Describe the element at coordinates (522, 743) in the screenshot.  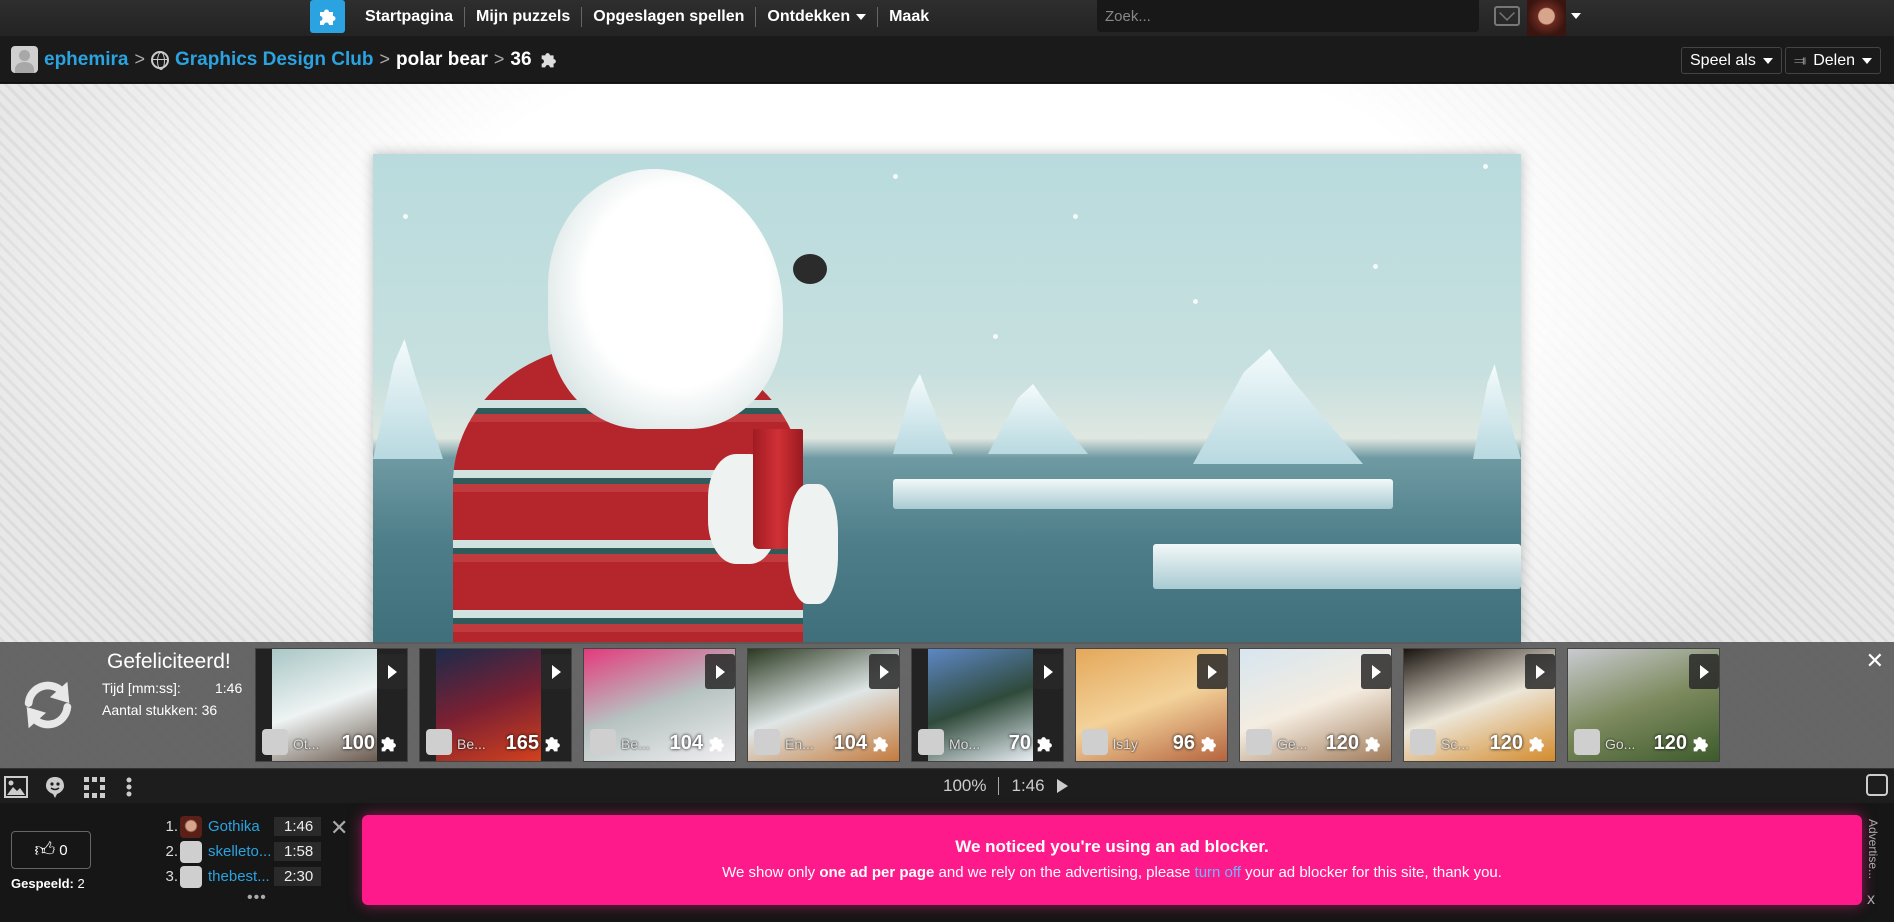
I see `piece-count: 165` at that location.